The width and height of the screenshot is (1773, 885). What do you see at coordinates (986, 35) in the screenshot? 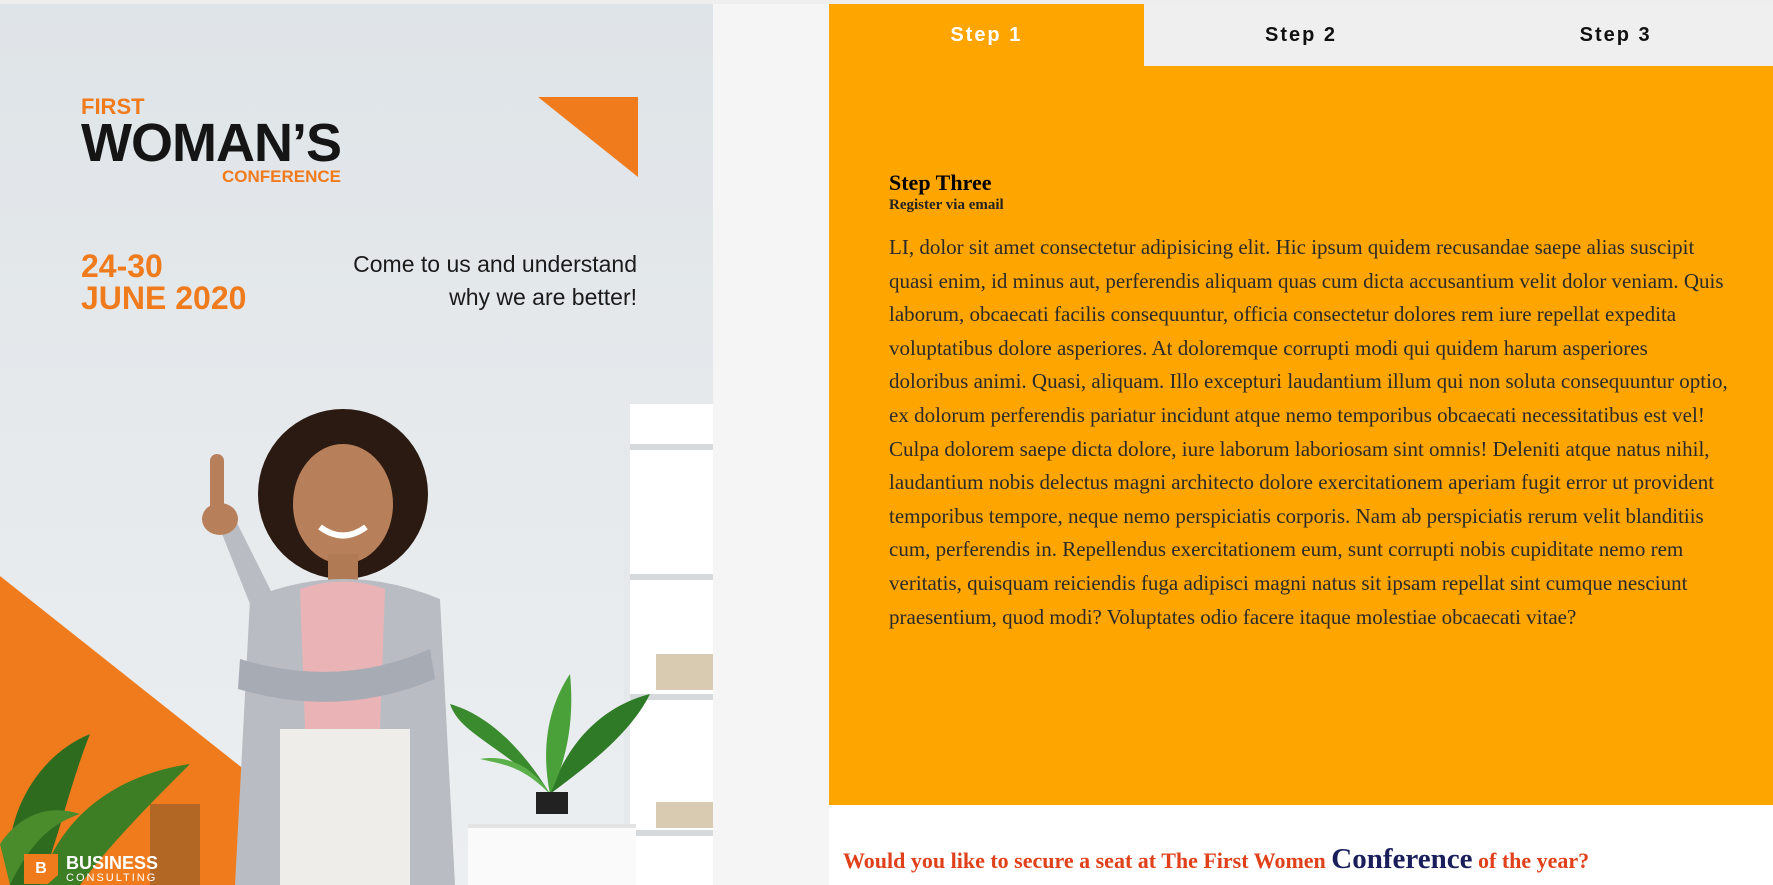
I see `tab-step-1: Step 1` at bounding box center [986, 35].